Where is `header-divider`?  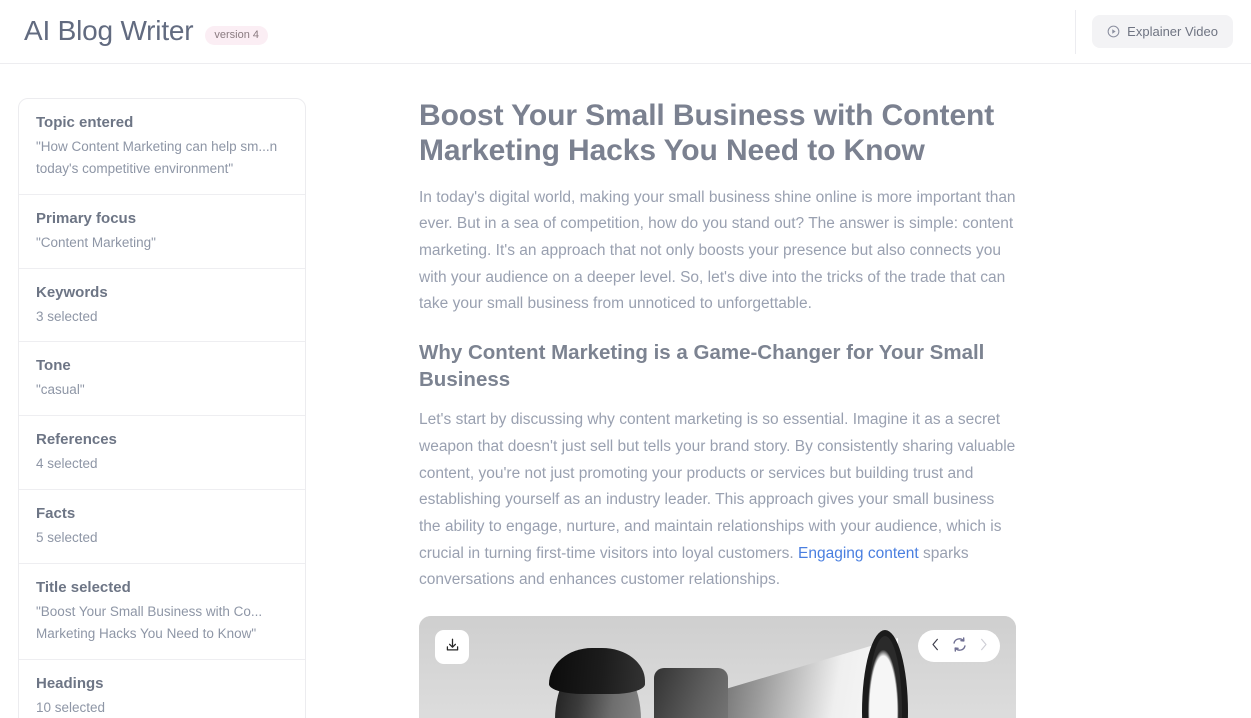
header-divider is located at coordinates (1076, 31).